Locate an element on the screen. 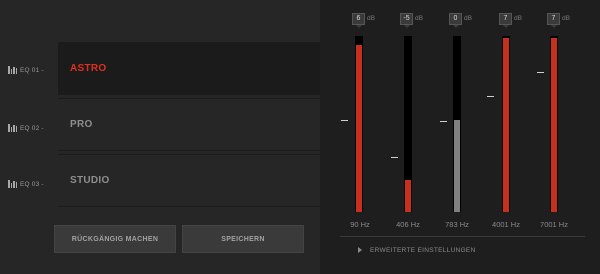 This screenshot has height=274, width=600. preset-tag-eq03: EQ 03 - is located at coordinates (34, 184).